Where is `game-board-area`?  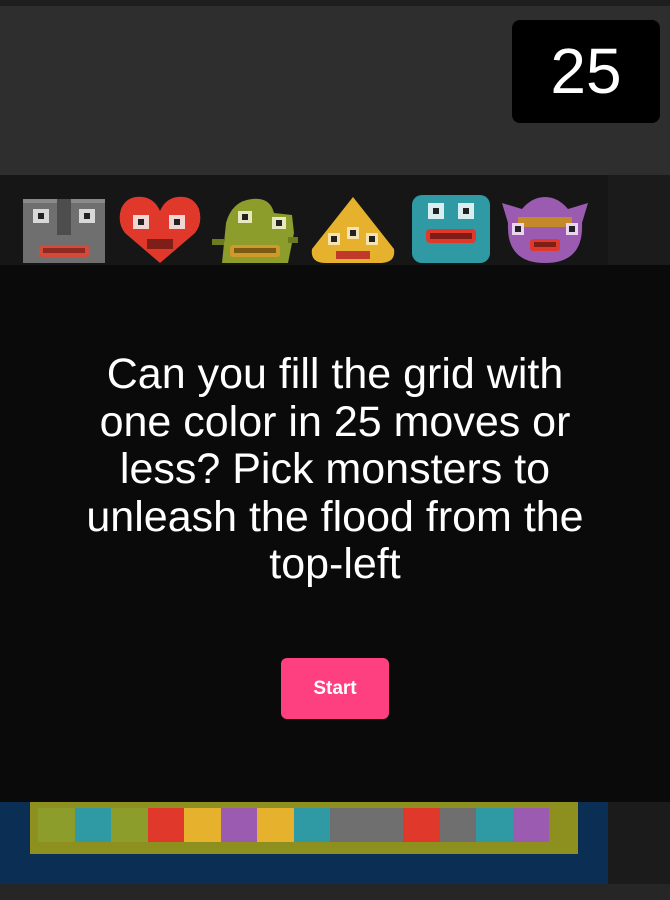
game-board-area is located at coordinates (304, 843).